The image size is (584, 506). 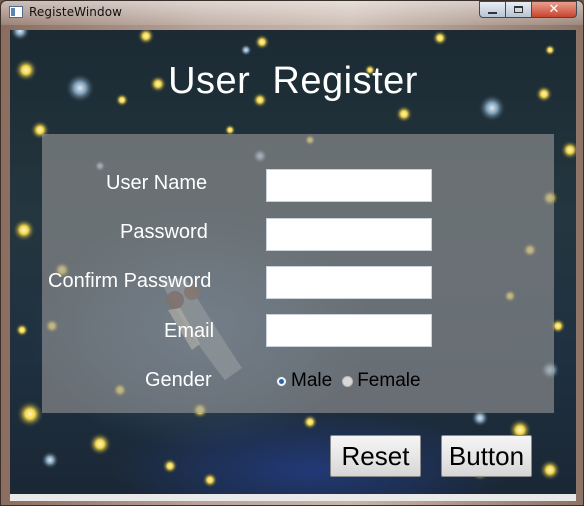 What do you see at coordinates (292, 13) in the screenshot?
I see `title-bar: RegisteWindow ✕` at bounding box center [292, 13].